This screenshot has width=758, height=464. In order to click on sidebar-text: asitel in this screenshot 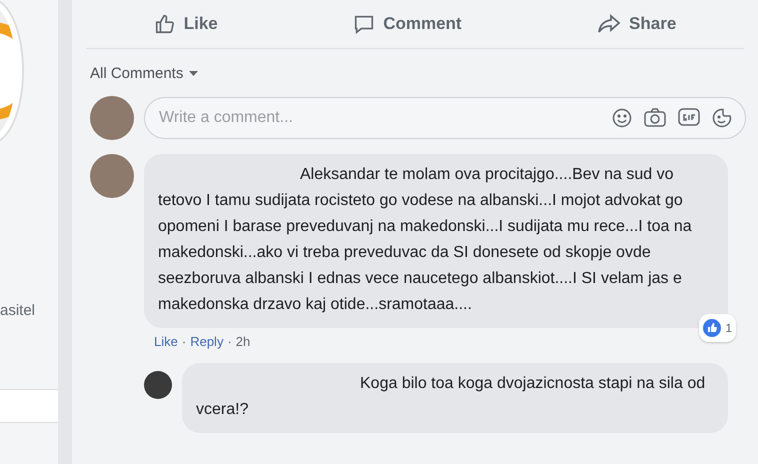, I will do `click(18, 310)`.